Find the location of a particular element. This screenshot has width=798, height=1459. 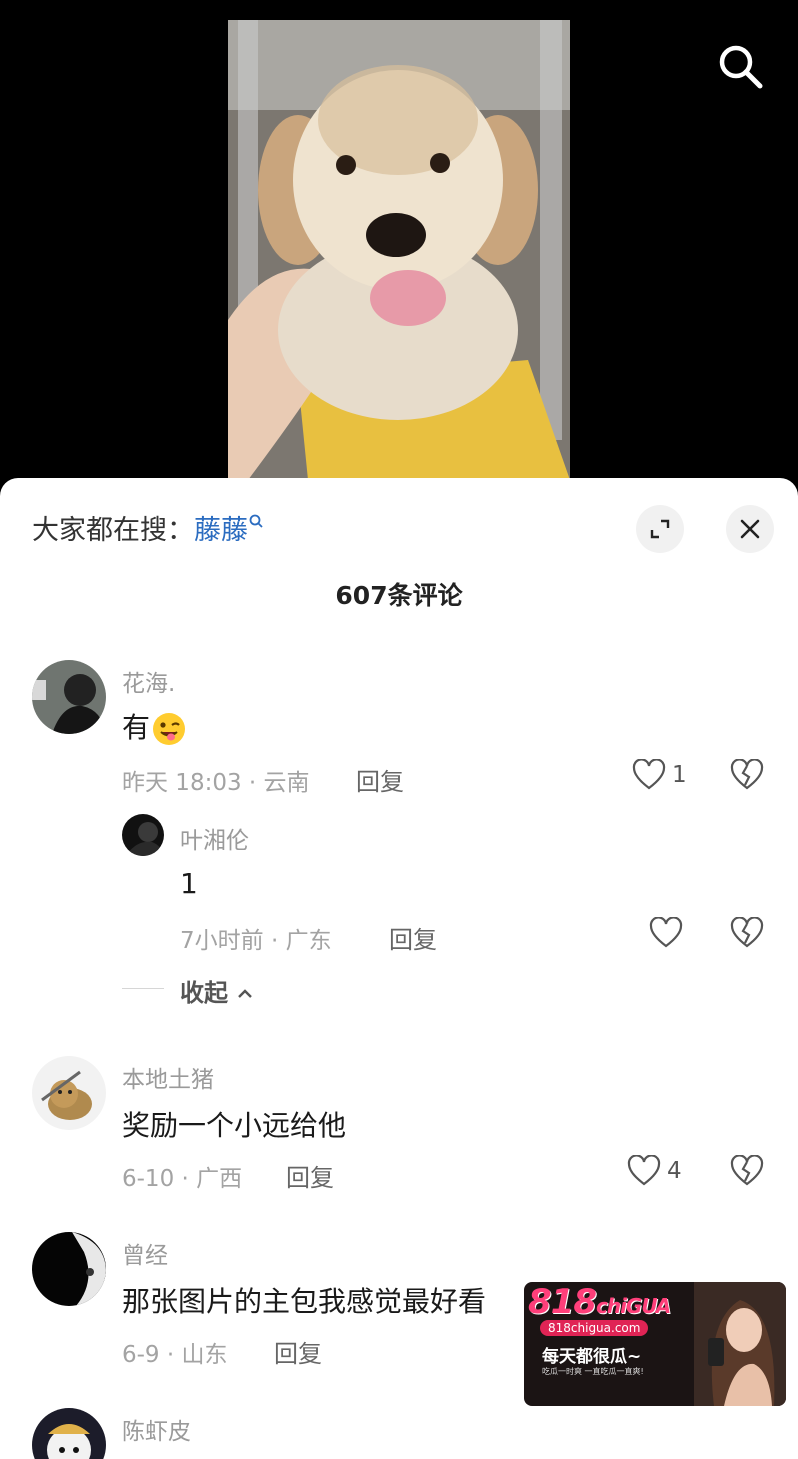

comment-text-content: 有 is located at coordinates (136, 727).